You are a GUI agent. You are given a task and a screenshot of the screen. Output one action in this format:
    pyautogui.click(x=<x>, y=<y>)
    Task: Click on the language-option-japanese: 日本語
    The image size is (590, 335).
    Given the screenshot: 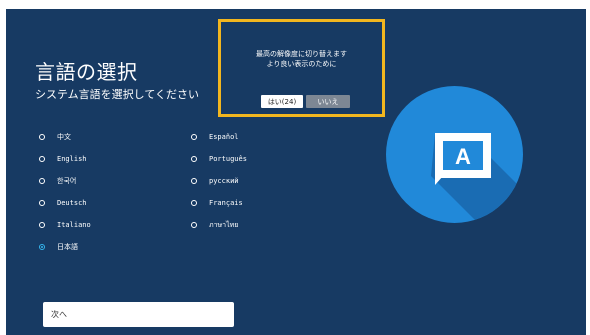 What is the action you would take?
    pyautogui.click(x=58, y=247)
    